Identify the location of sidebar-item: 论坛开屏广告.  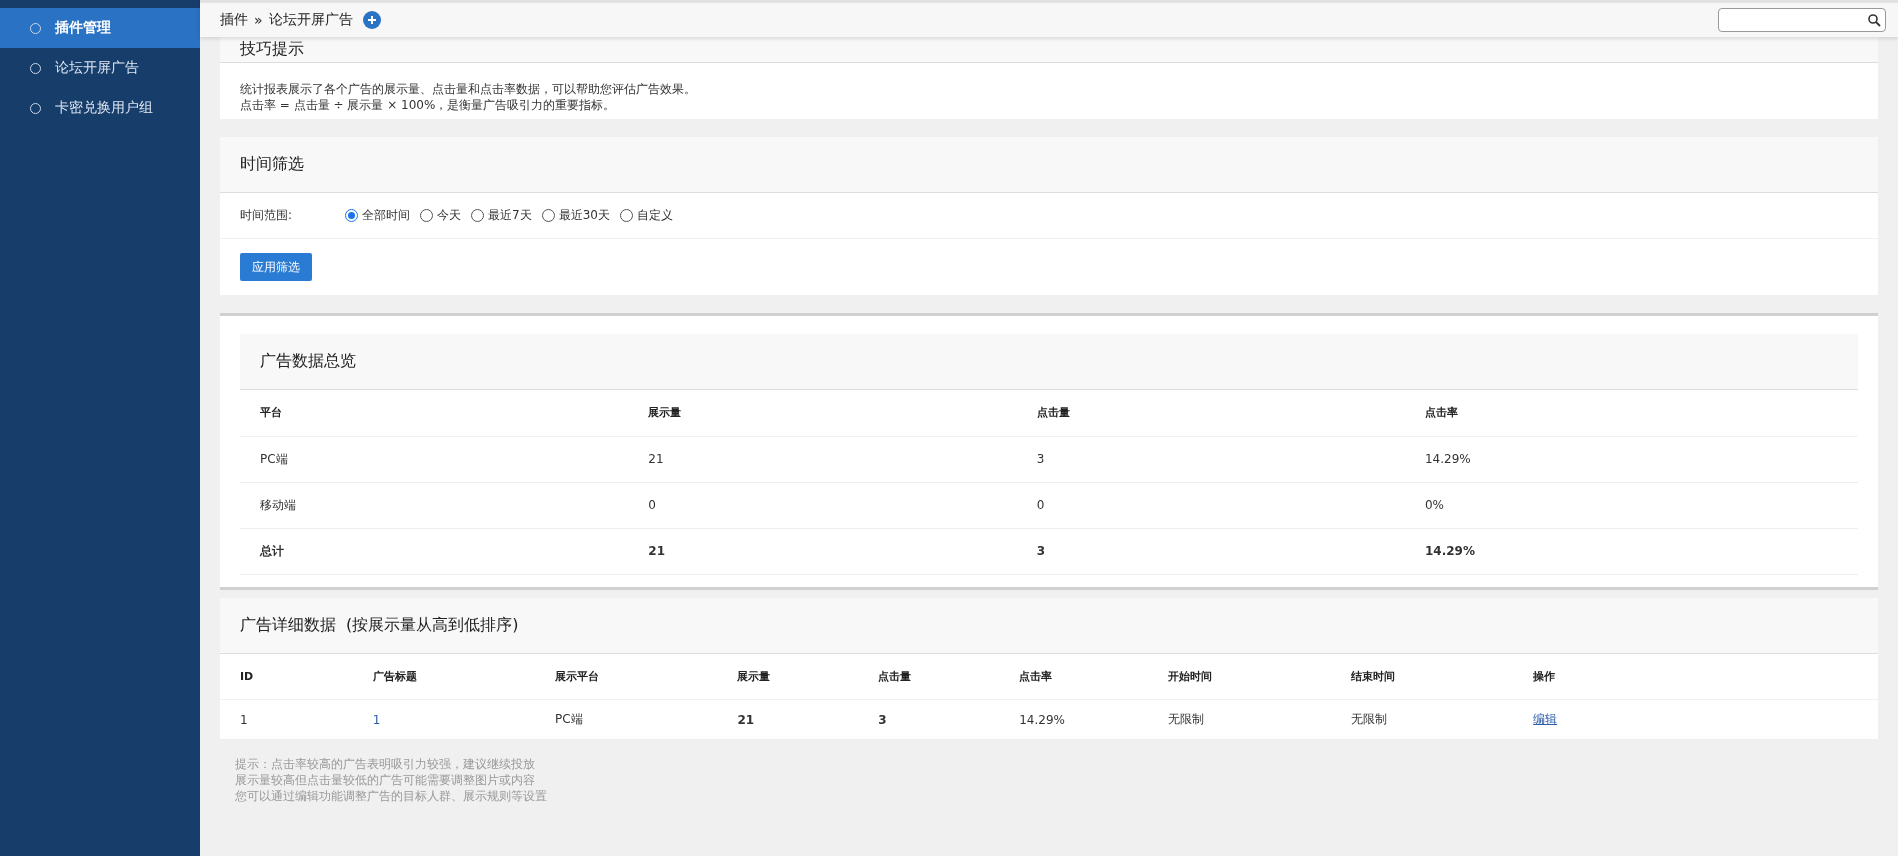
(100, 68).